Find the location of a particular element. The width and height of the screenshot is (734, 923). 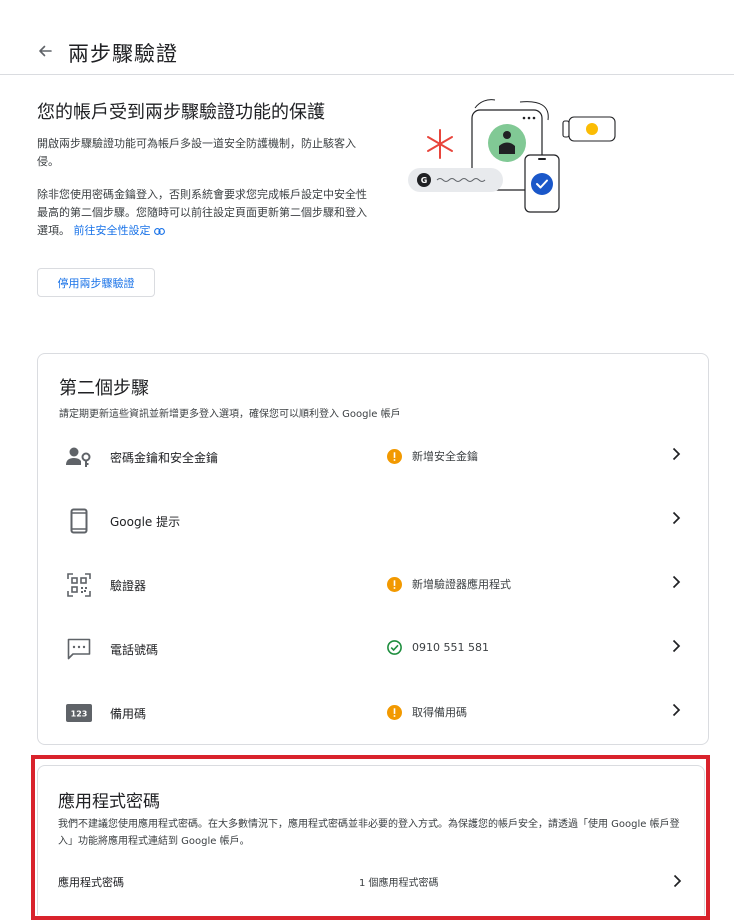

security-settings-link: 前往安全性設定 is located at coordinates (120, 230).